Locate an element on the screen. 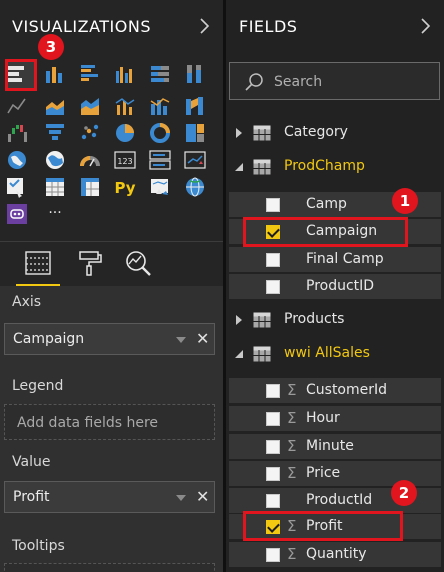 The image size is (444, 572). field-row: Σ Minute is located at coordinates (335, 446).